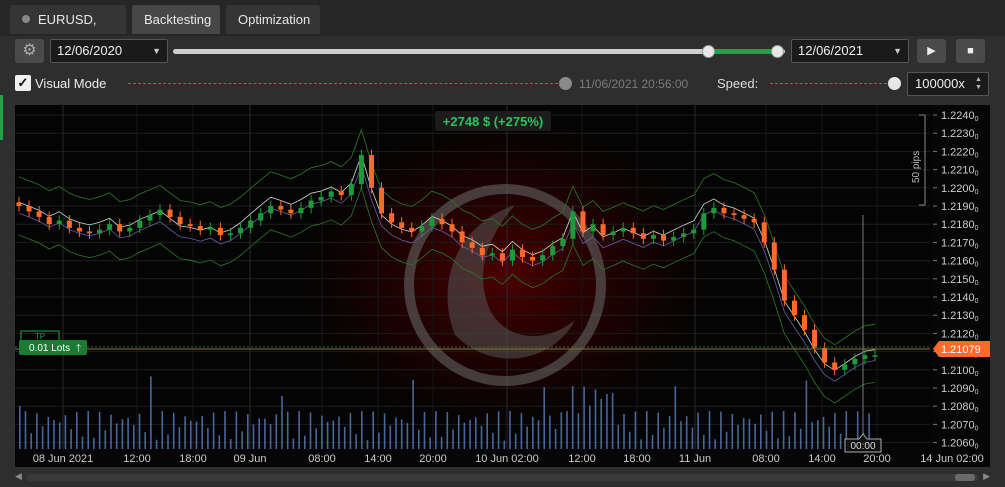  I want to click on price-tick-label: 1.20700, so click(960, 425).